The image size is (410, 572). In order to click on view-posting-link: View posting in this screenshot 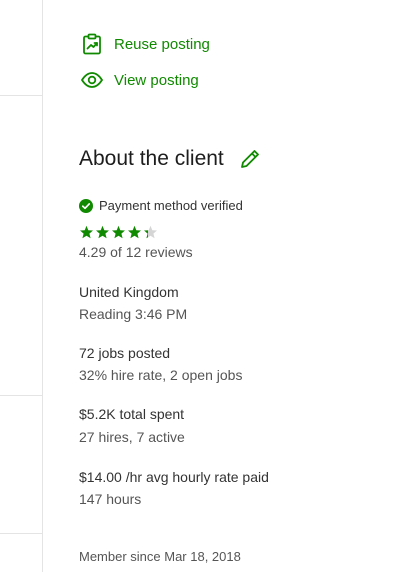, I will do `click(139, 80)`.